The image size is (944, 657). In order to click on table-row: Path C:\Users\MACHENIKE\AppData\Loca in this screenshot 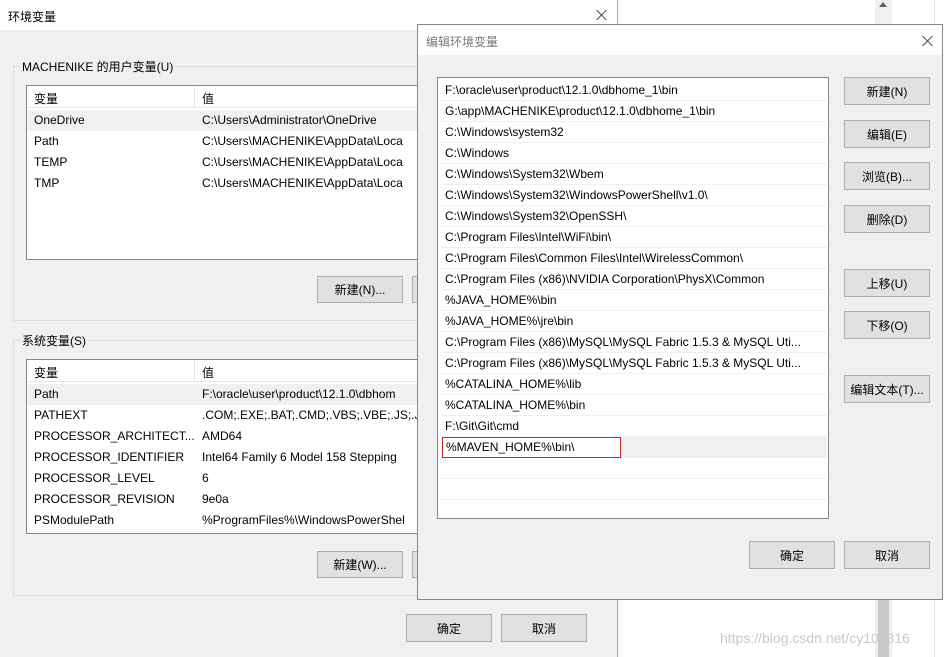, I will do `click(226, 141)`.